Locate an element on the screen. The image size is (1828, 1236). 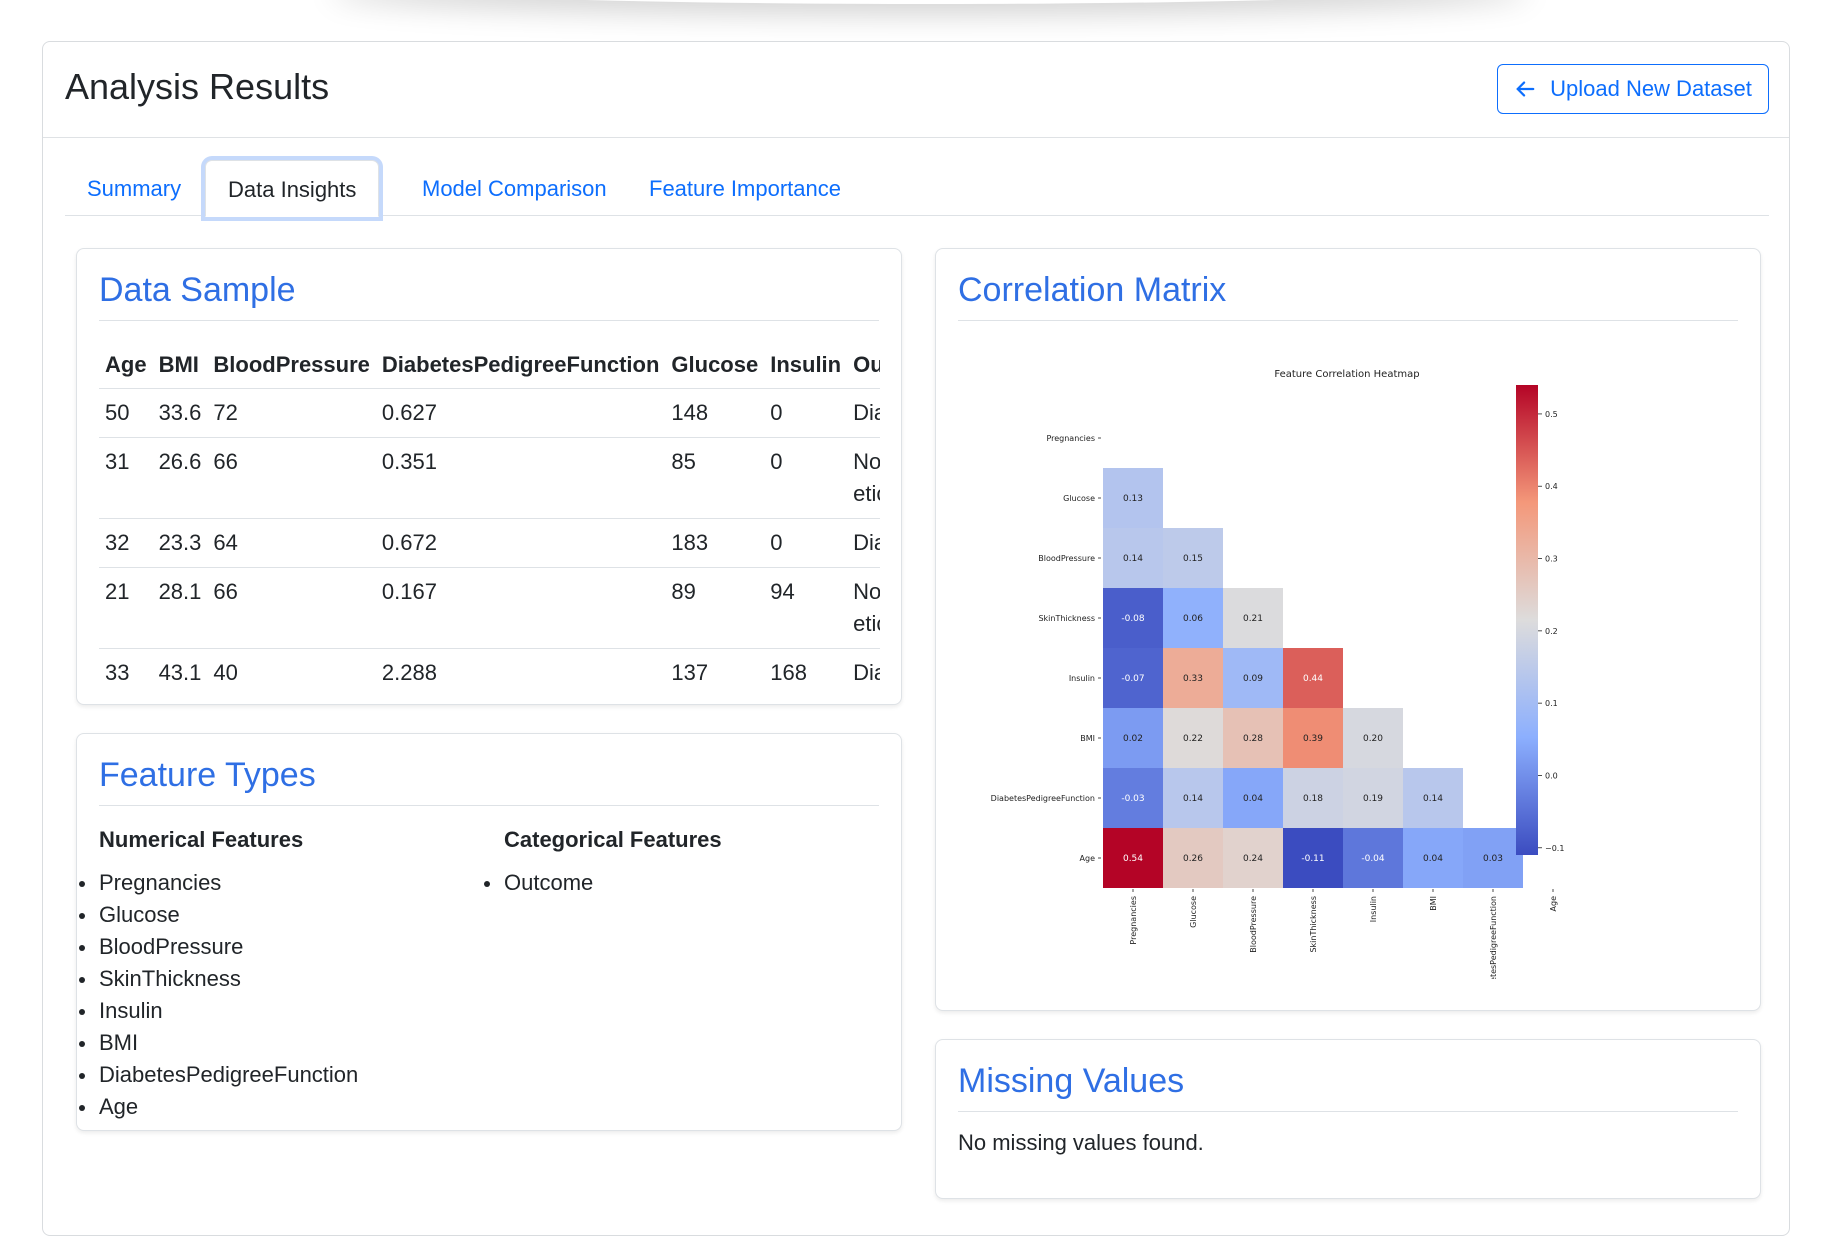
table-cell: 66 is located at coordinates (291, 478).